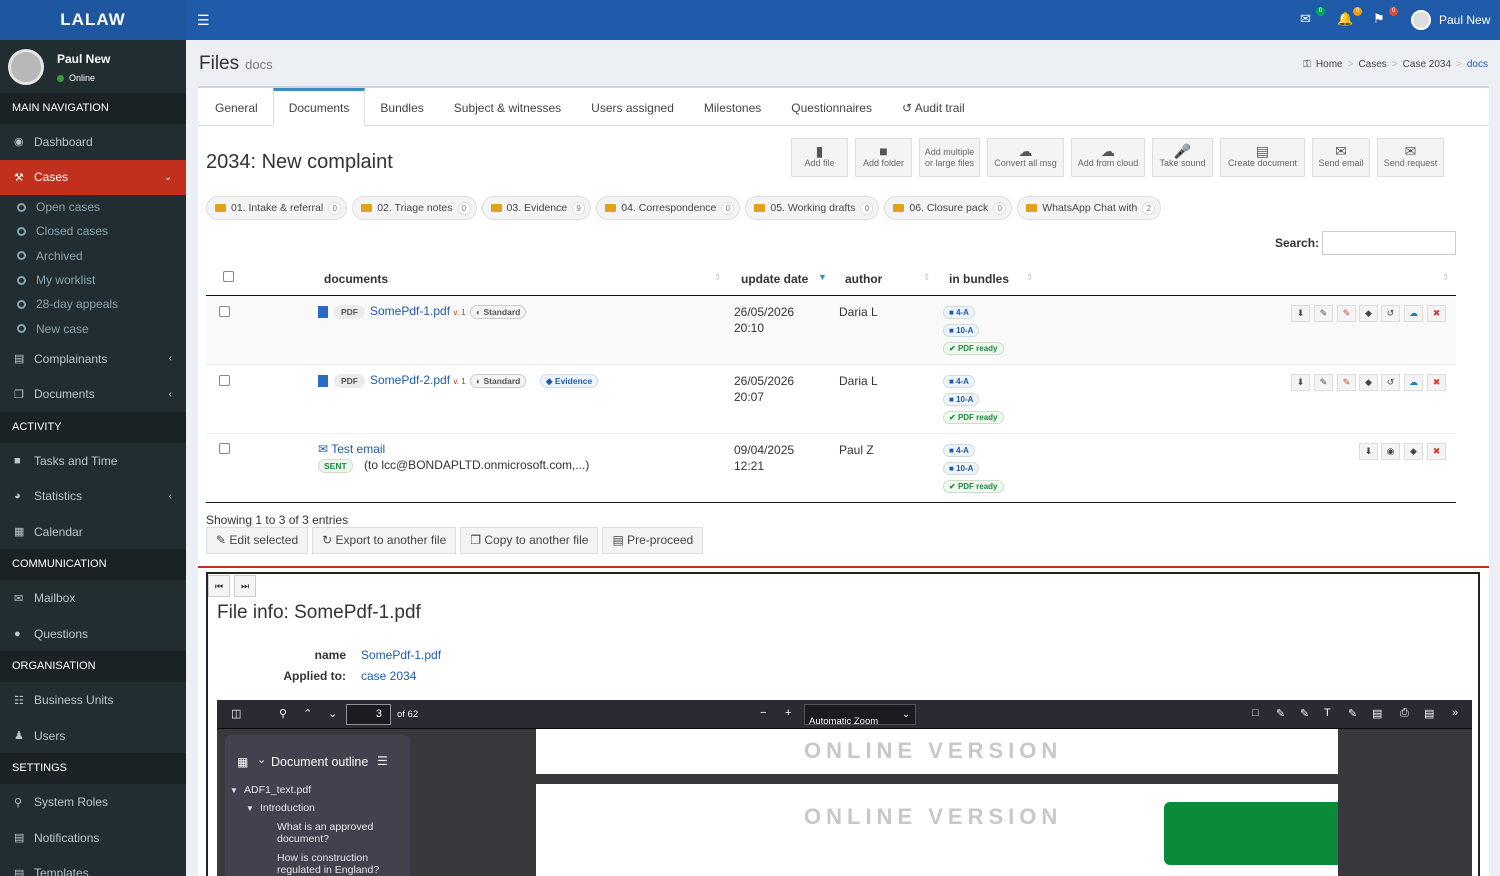 This screenshot has width=1500, height=876. I want to click on grid-icon: ▦, so click(242, 762).